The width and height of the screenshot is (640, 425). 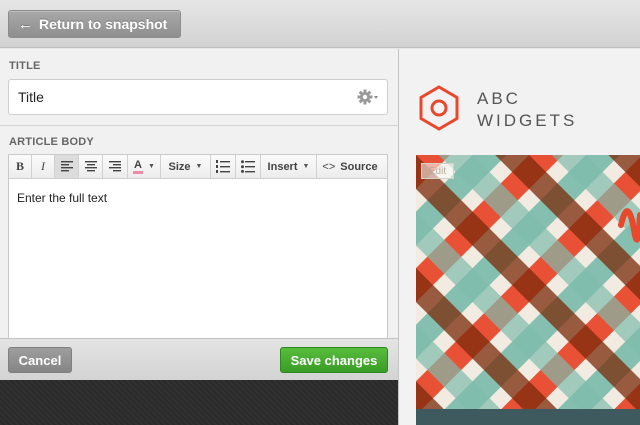 I want to click on top-bar: ← Return to snapshot, so click(x=320, y=24).